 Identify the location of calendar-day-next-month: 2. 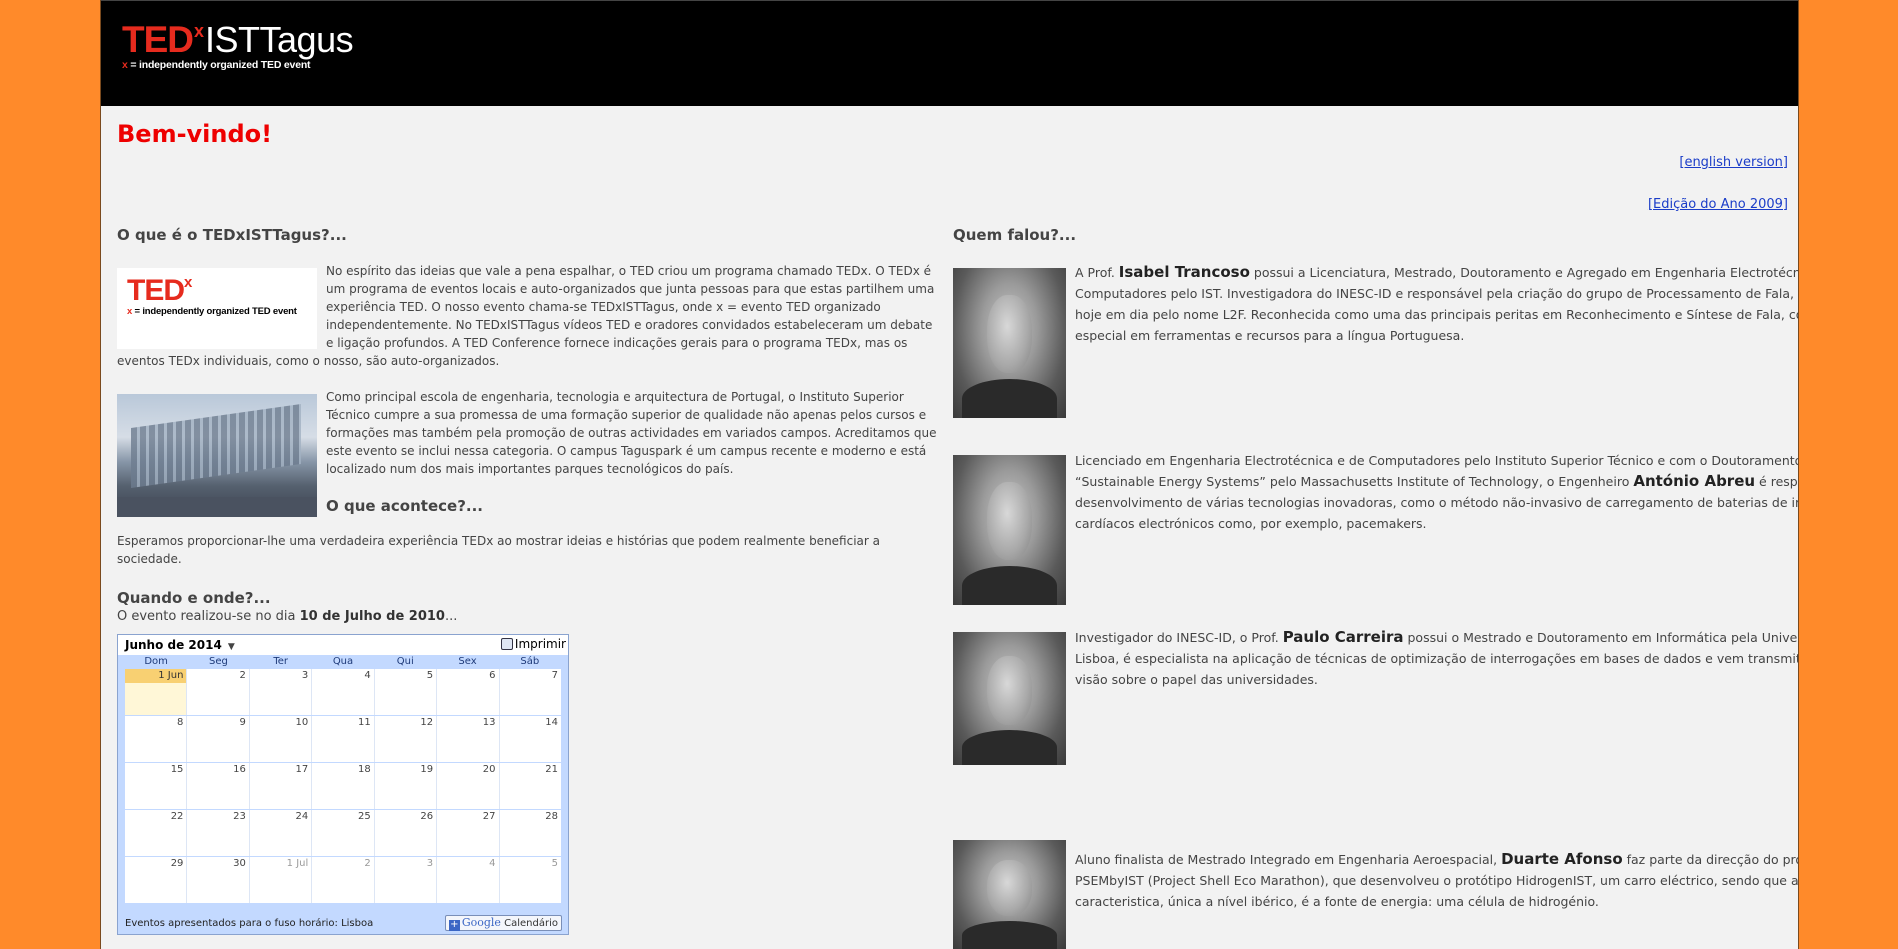
(342, 880).